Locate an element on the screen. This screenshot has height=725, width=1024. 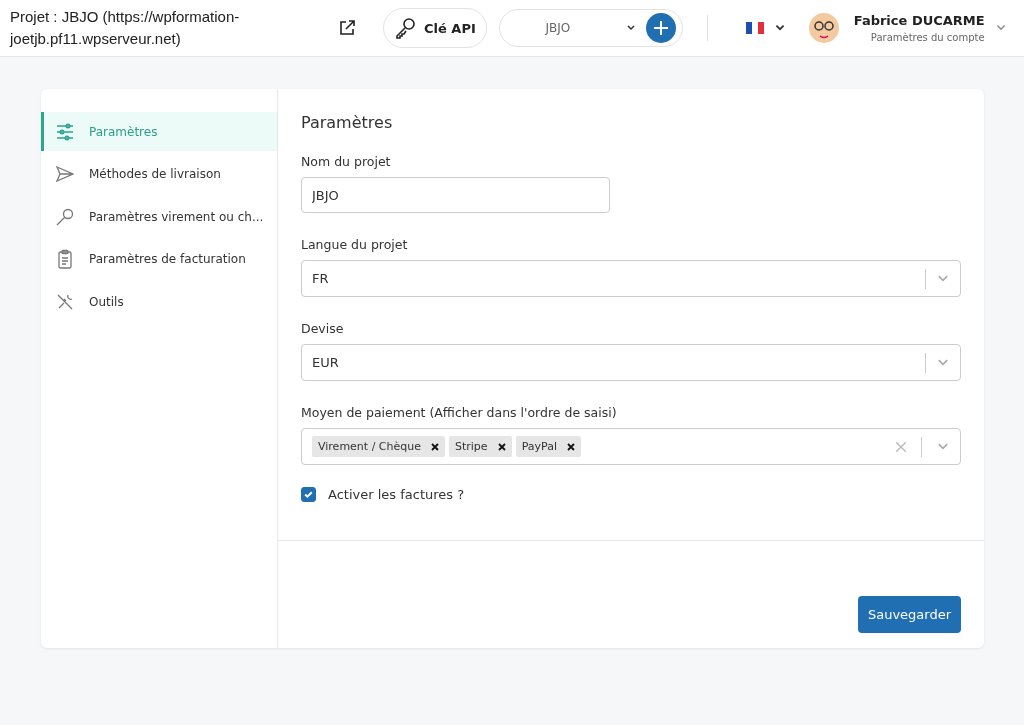
language-select: FR is located at coordinates (631, 278).